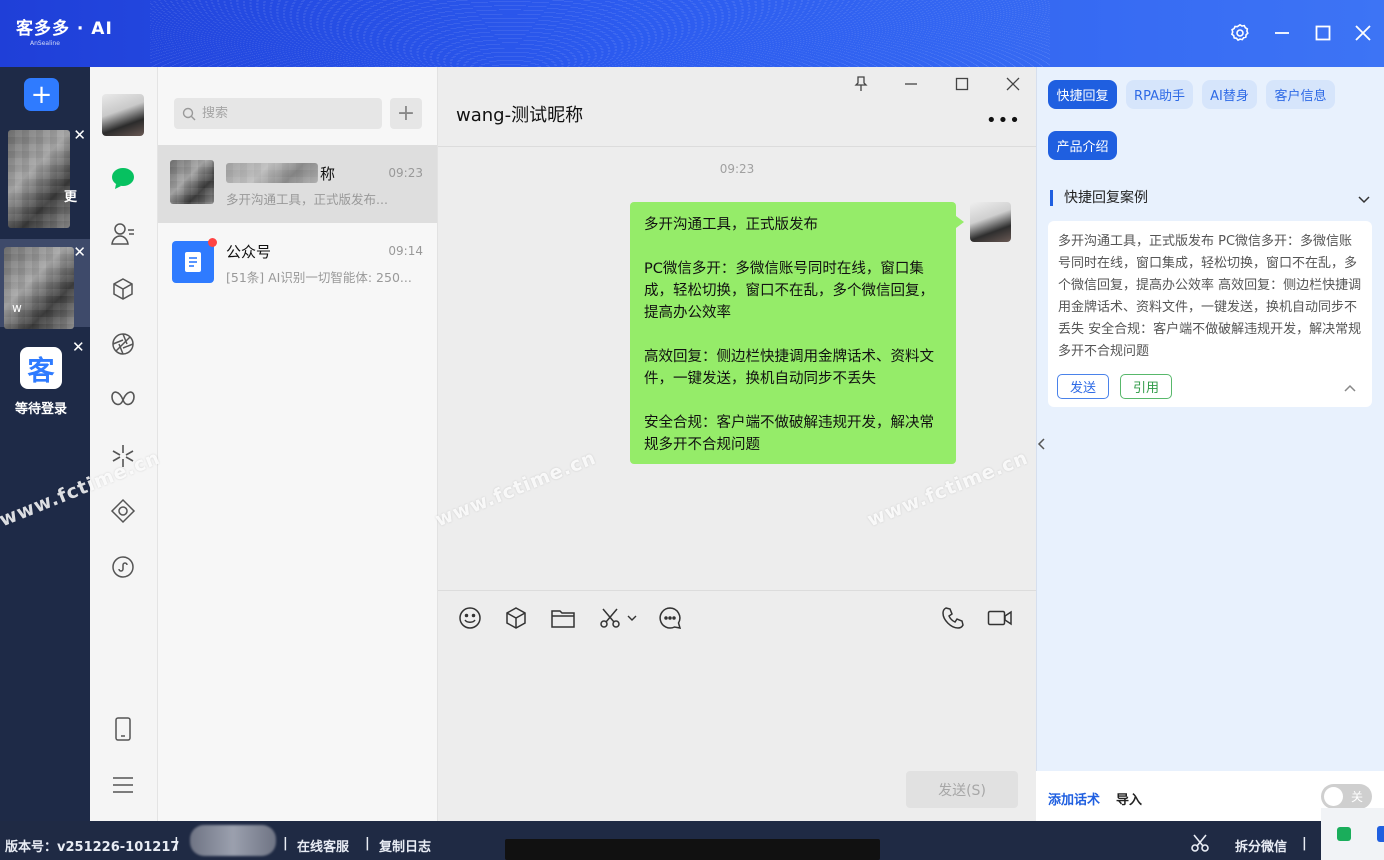 This screenshot has height=860, width=1384. Describe the element at coordinates (1333, 796) in the screenshot. I see `toggle-knob` at that location.